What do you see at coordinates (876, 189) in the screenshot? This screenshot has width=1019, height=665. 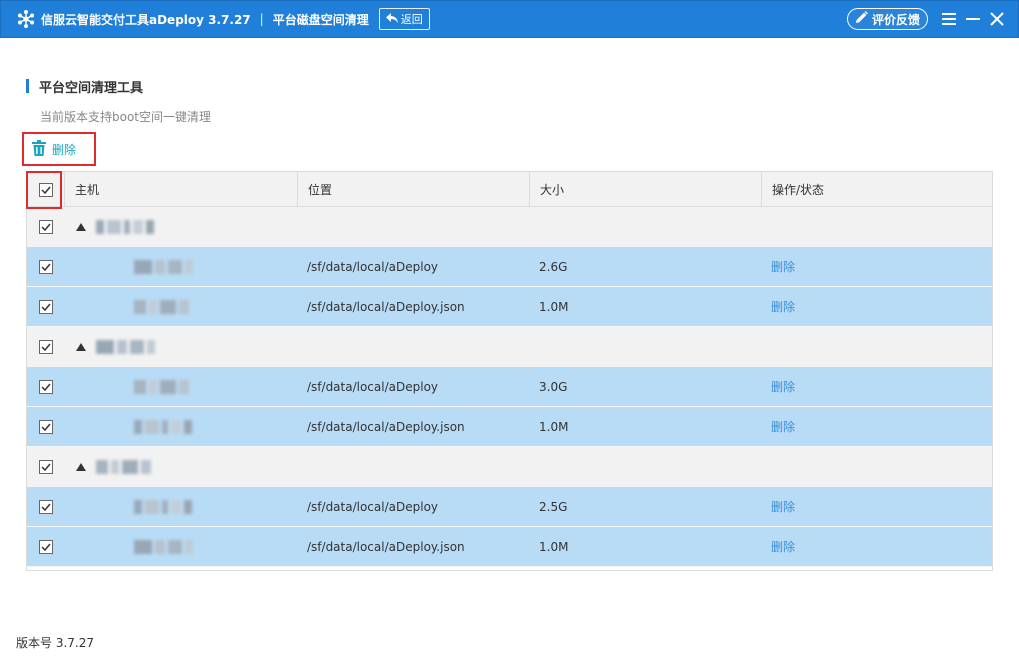 I see `column-action-status: 操作/状态` at bounding box center [876, 189].